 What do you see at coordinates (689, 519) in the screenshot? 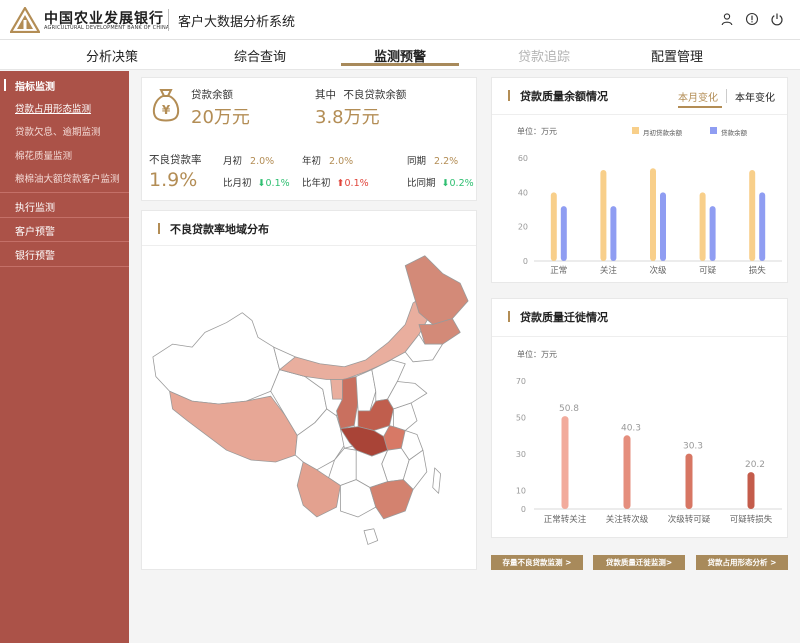
I see `x-tick-label: 次级转可疑` at bounding box center [689, 519].